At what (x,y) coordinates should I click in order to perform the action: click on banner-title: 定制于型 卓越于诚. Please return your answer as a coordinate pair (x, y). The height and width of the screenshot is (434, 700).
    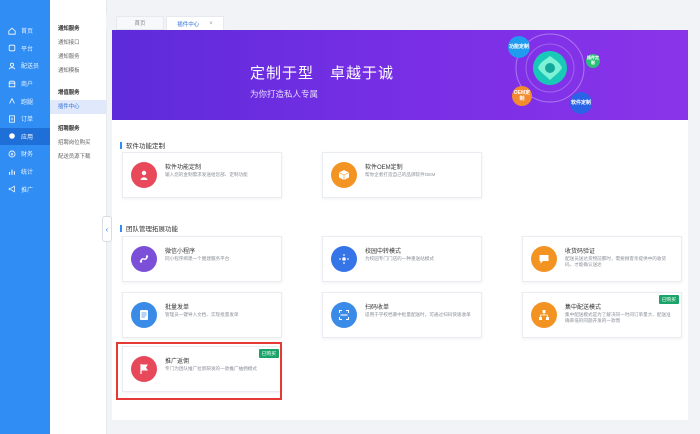
    Looking at the image, I should click on (322, 73).